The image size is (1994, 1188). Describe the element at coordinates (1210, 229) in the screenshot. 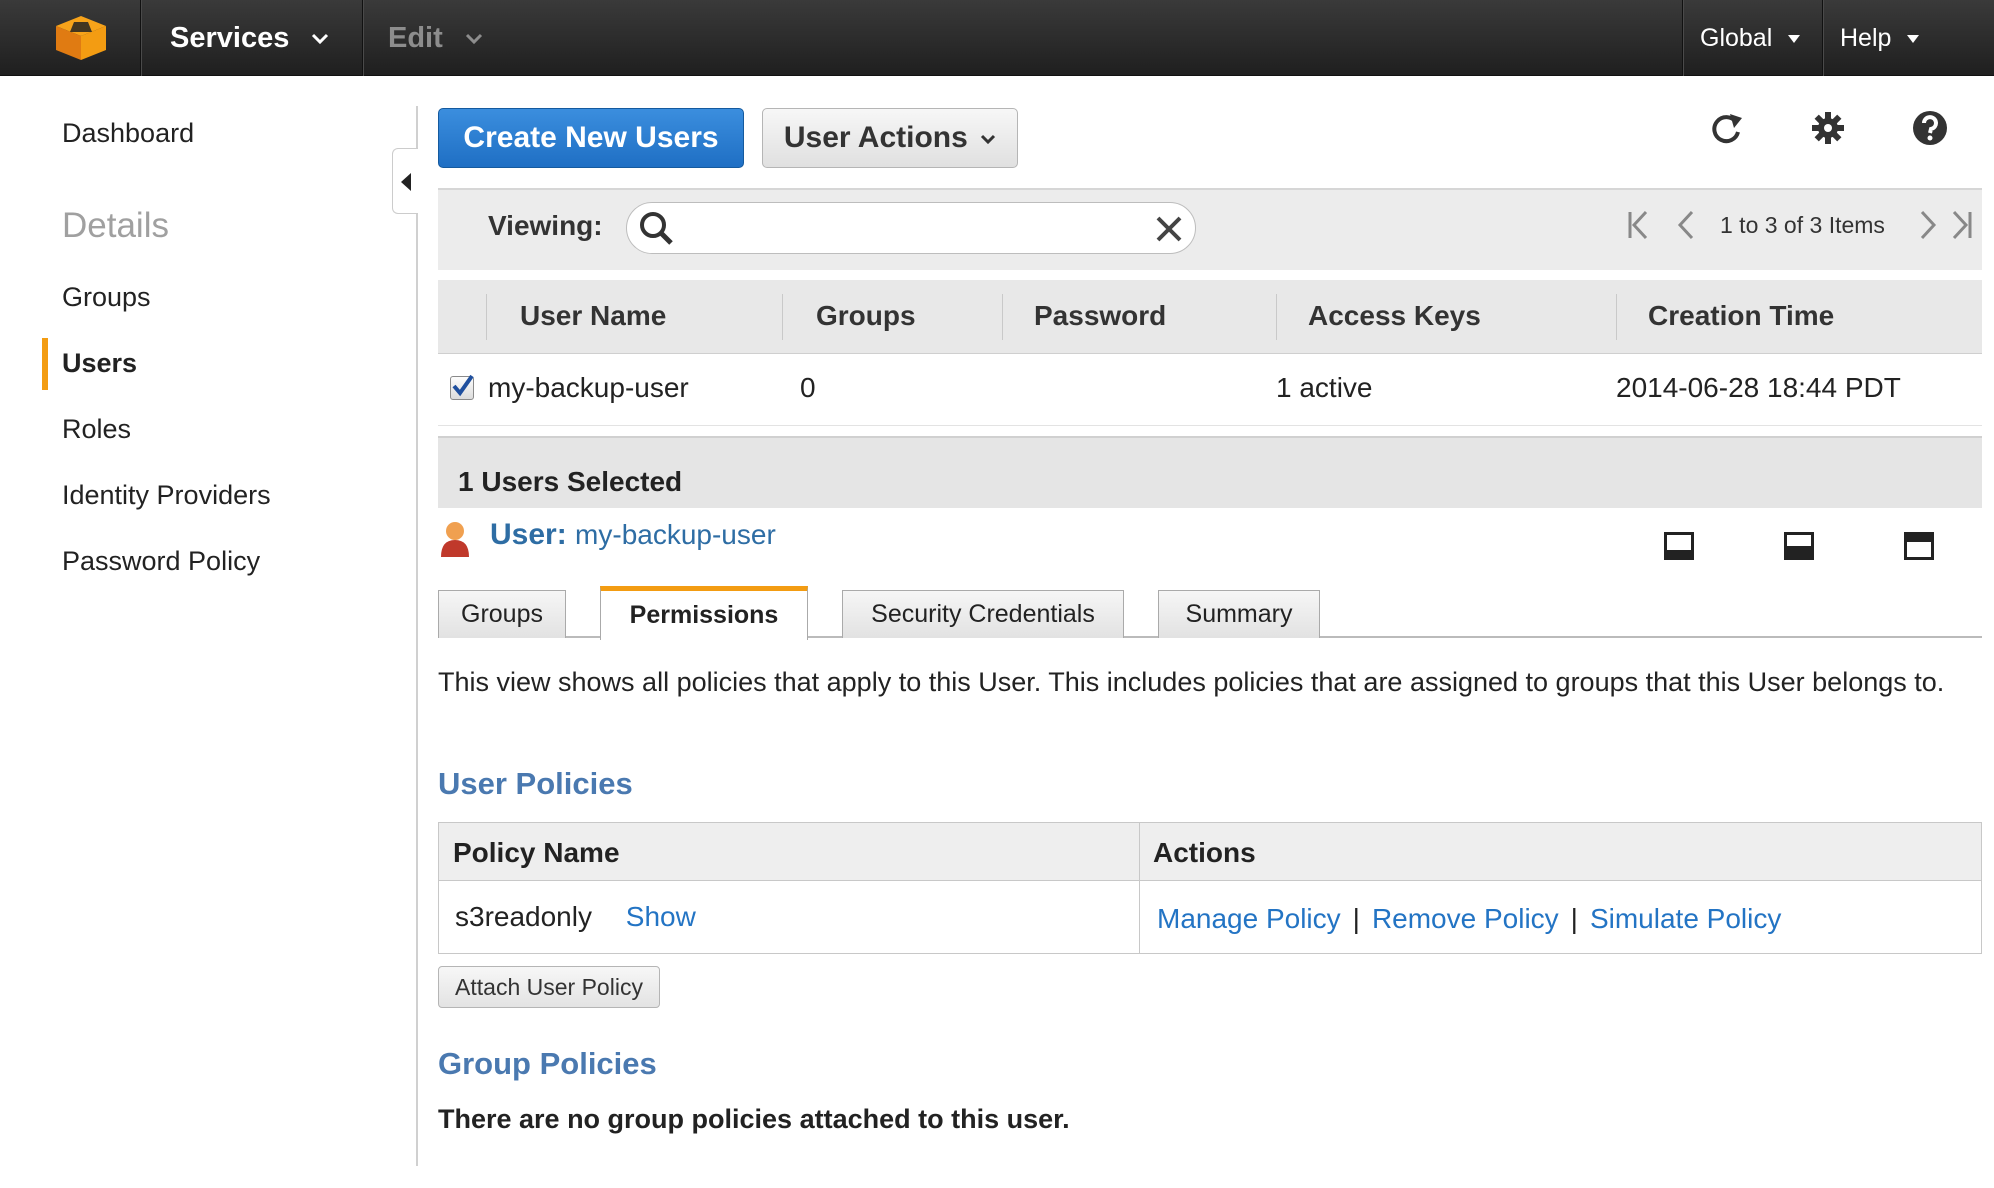

I see `filter-bar: Viewing: 1 to 3 of 3 Items` at that location.